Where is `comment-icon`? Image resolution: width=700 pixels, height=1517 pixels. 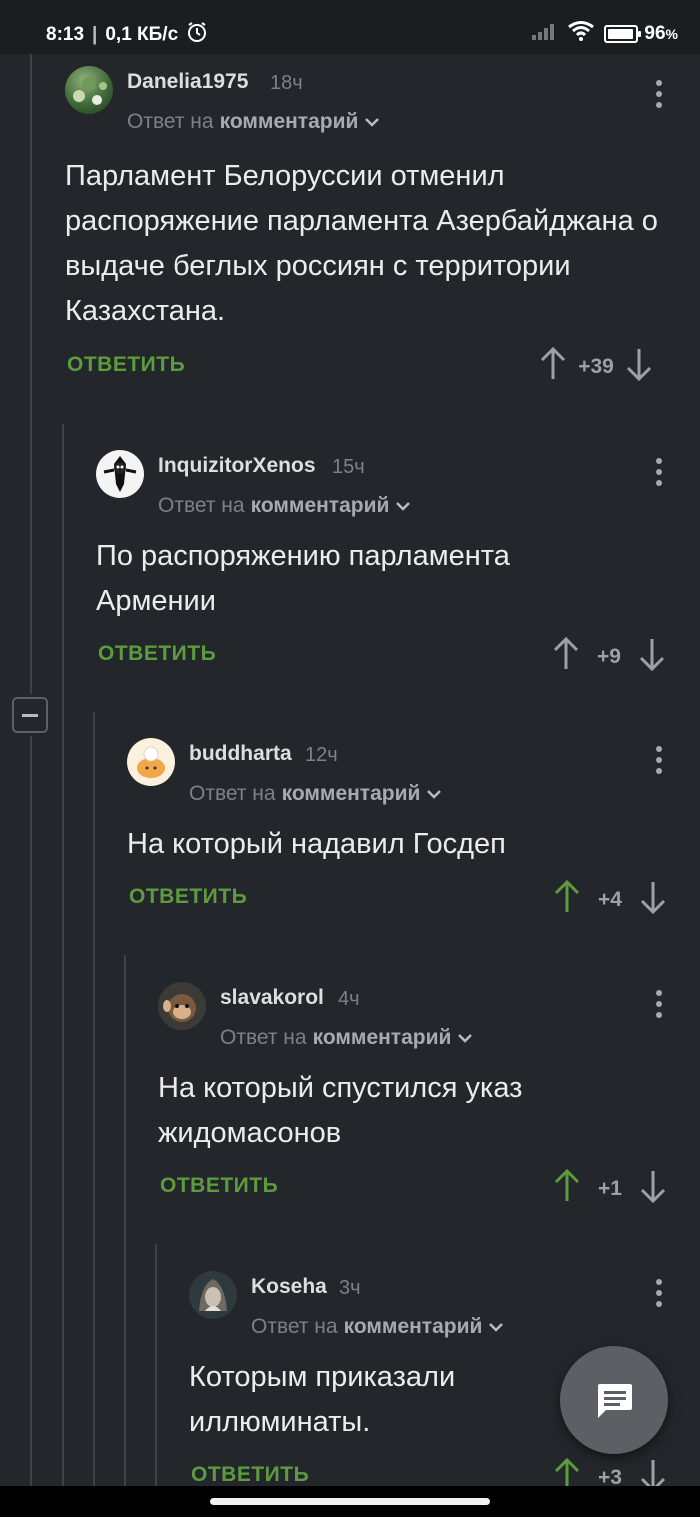 comment-icon is located at coordinates (615, 1401).